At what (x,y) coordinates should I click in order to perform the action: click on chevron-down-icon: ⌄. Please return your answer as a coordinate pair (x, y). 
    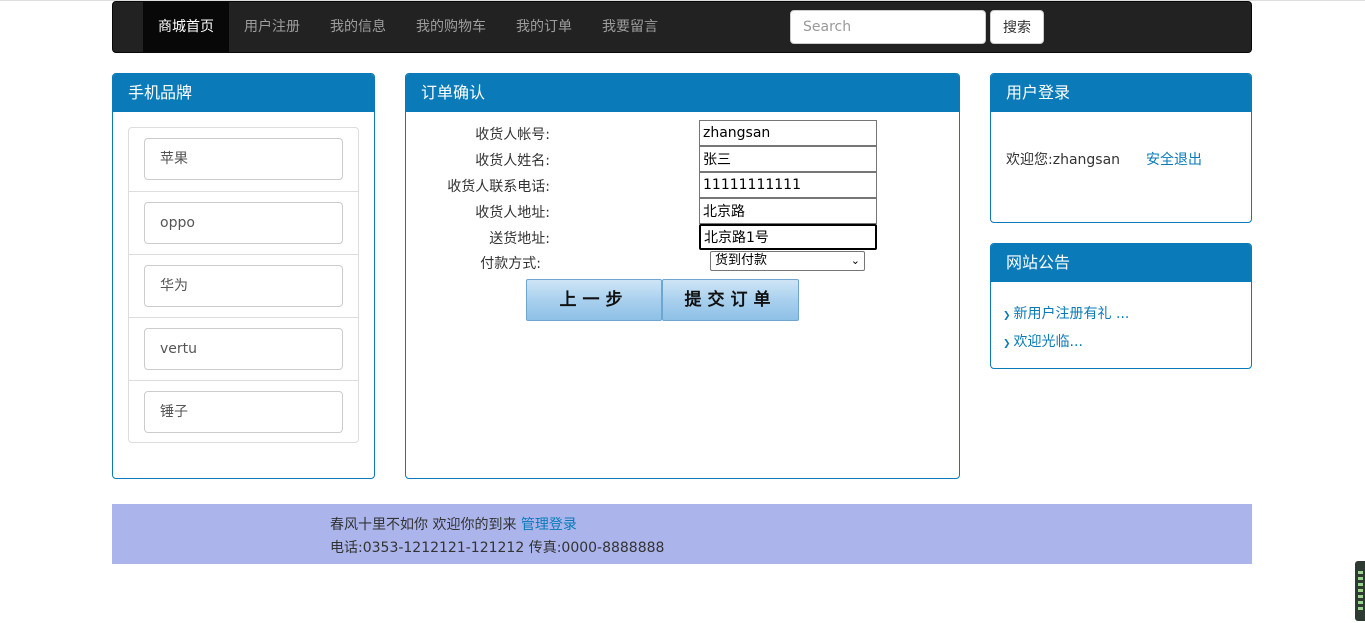
    Looking at the image, I should click on (855, 260).